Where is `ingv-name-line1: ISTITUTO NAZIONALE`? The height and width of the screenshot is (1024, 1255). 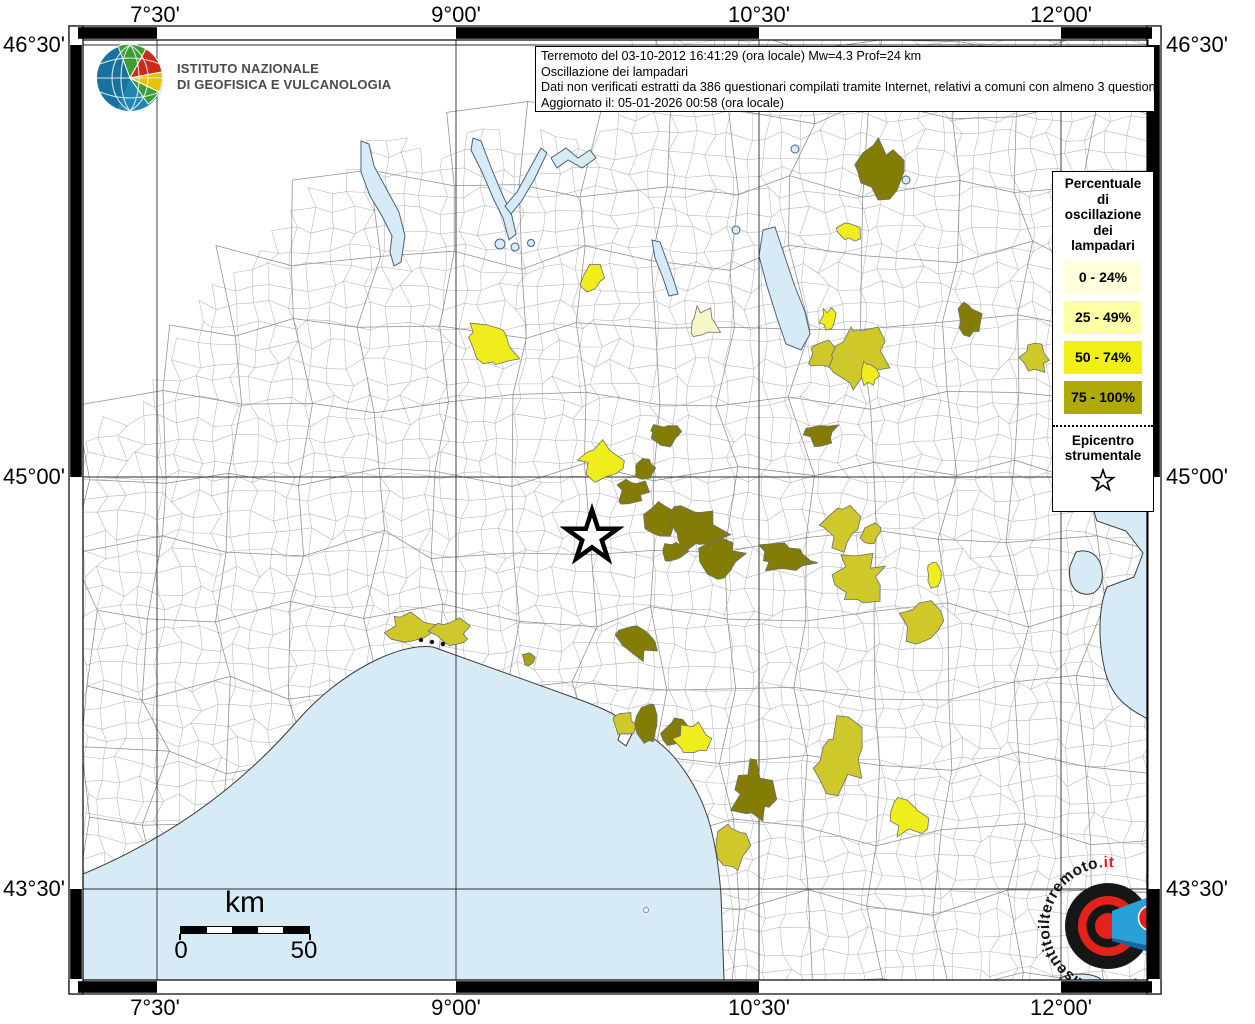 ingv-name-line1: ISTITUTO NAZIONALE is located at coordinates (248, 68).